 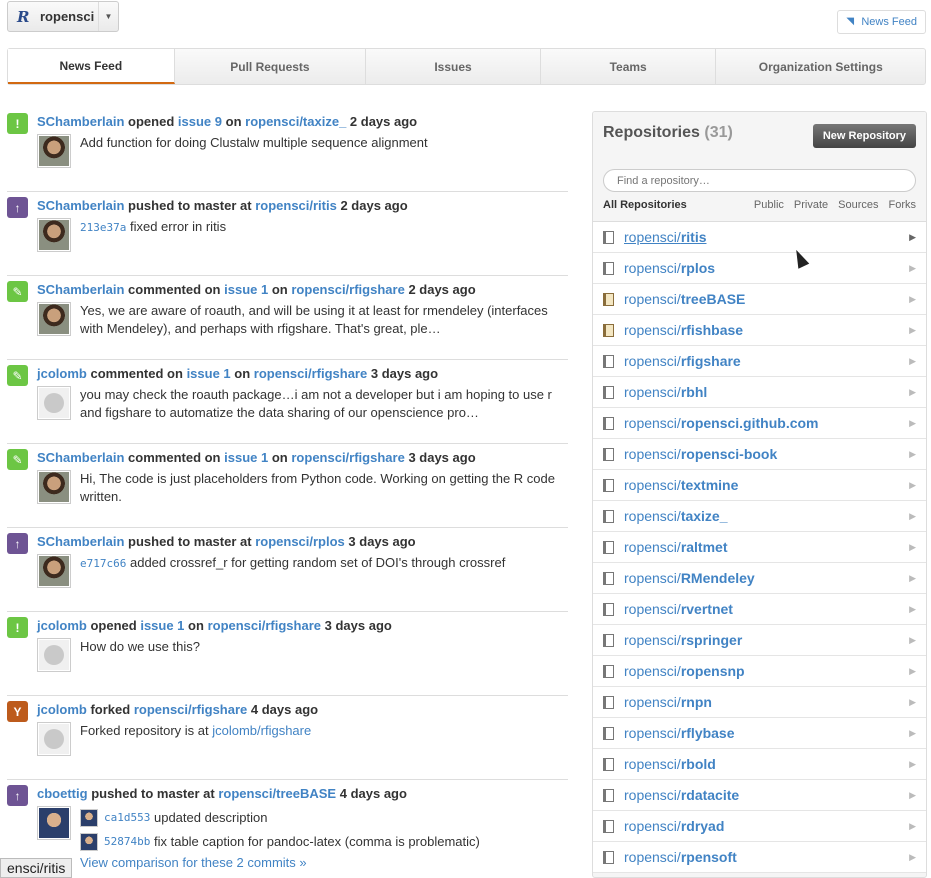 What do you see at coordinates (881, 22) in the screenshot?
I see `news-feed-rss-button: ◥ News Feed` at bounding box center [881, 22].